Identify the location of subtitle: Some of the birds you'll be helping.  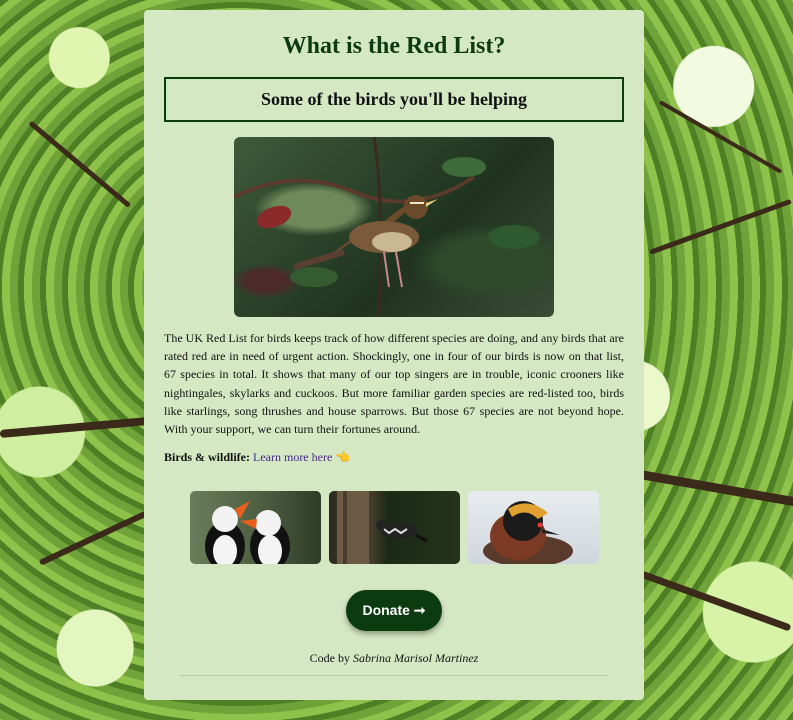
(394, 99).